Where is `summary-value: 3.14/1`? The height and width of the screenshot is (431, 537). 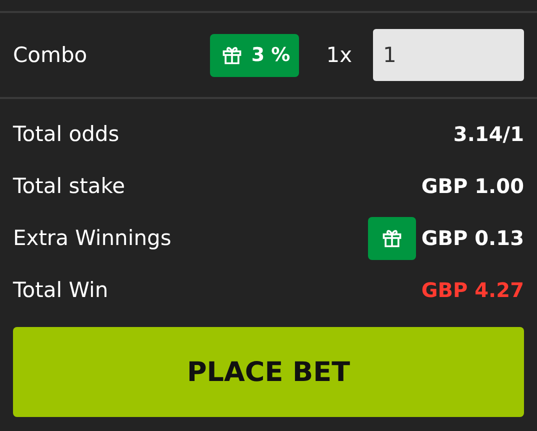
summary-value: 3.14/1 is located at coordinates (488, 134).